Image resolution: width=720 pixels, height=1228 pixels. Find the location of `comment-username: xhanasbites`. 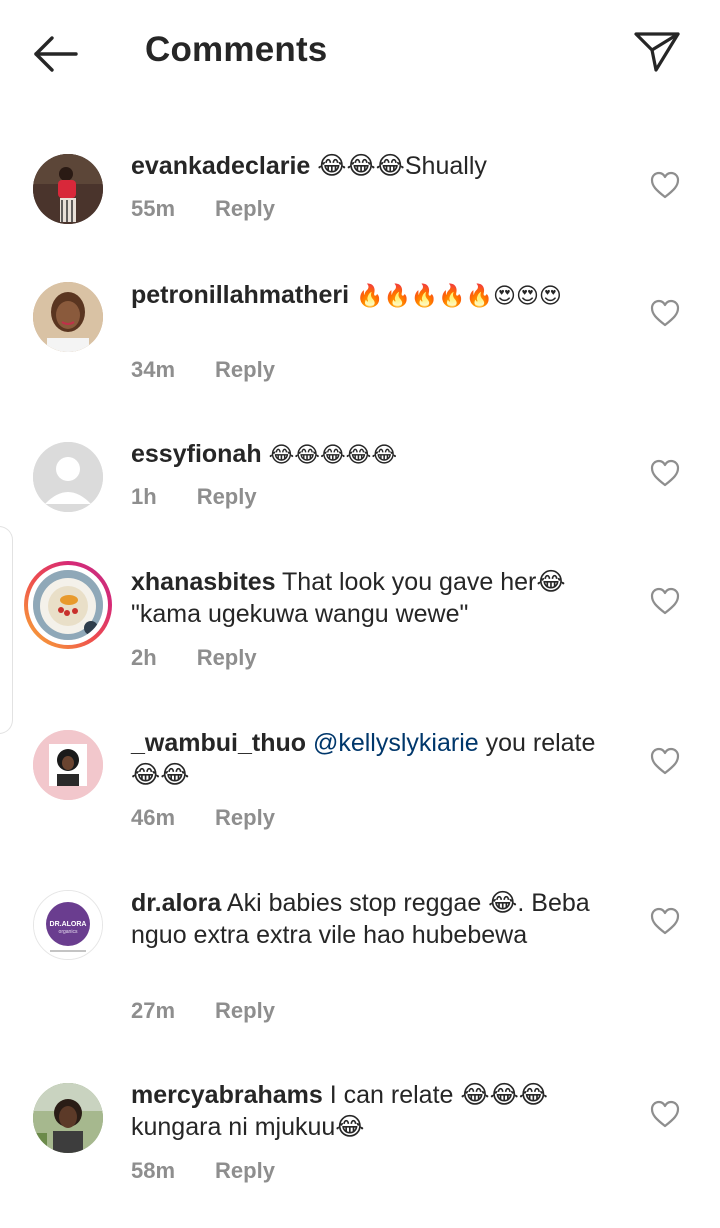

comment-username: xhanasbites is located at coordinates (203, 582).